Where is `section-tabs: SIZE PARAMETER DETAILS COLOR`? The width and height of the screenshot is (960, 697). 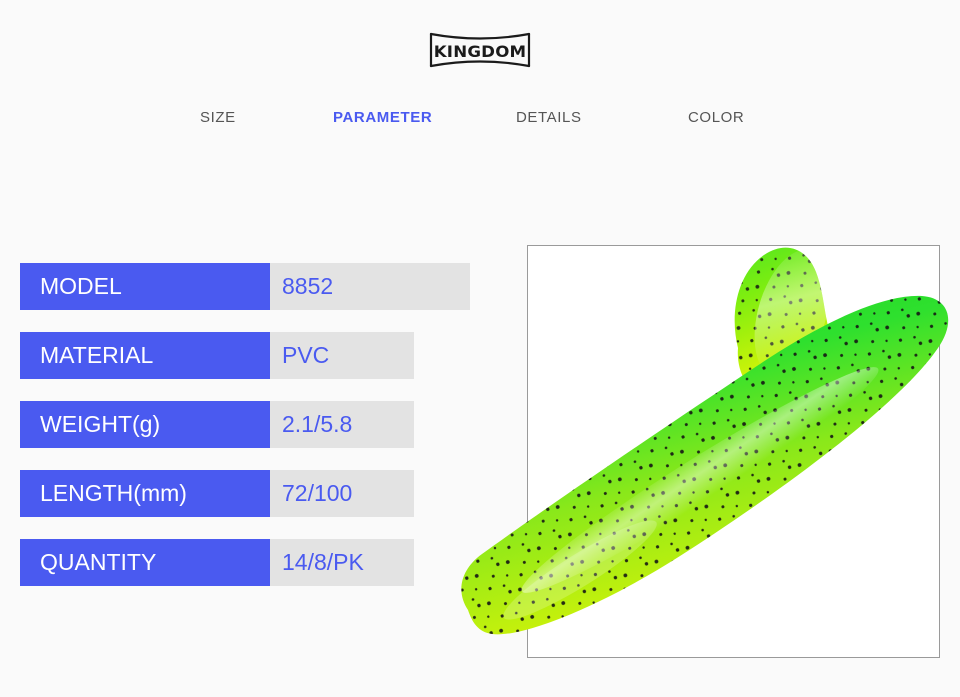
section-tabs: SIZE PARAMETER DETAILS COLOR is located at coordinates (480, 118).